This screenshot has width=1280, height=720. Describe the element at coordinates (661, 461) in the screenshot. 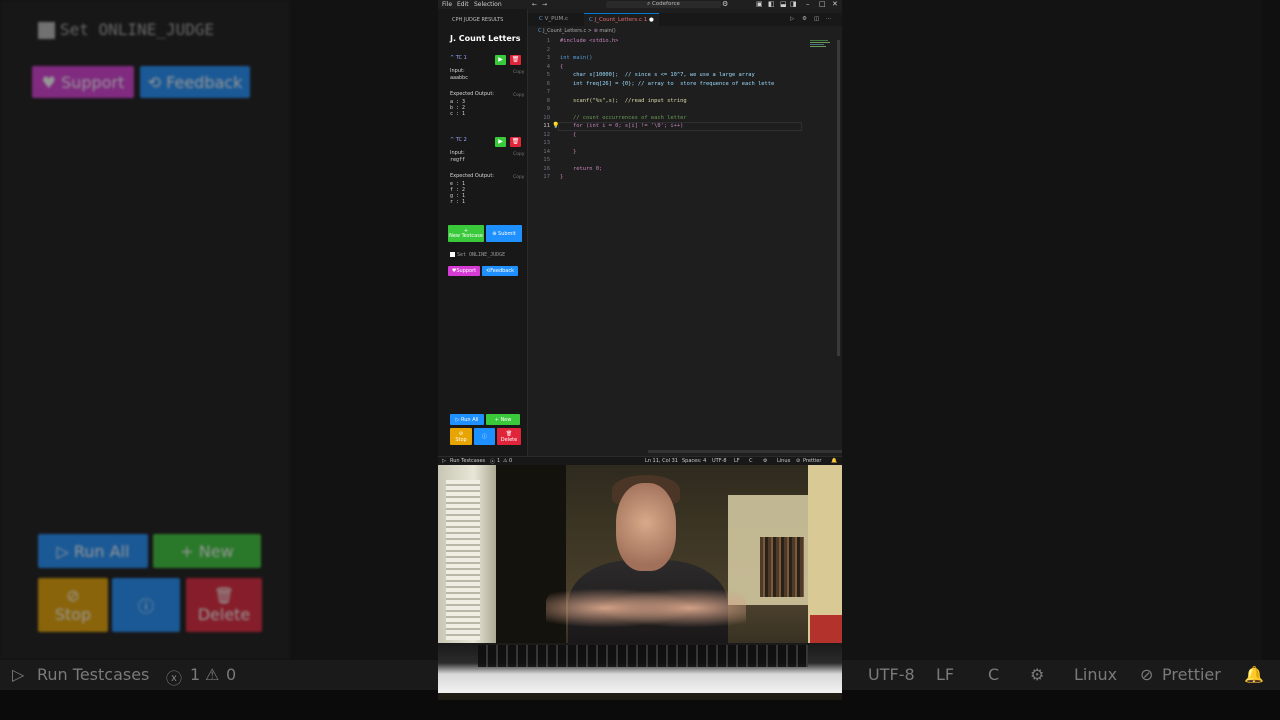

I see `cursor-position: Ln 11, Col 31` at that location.